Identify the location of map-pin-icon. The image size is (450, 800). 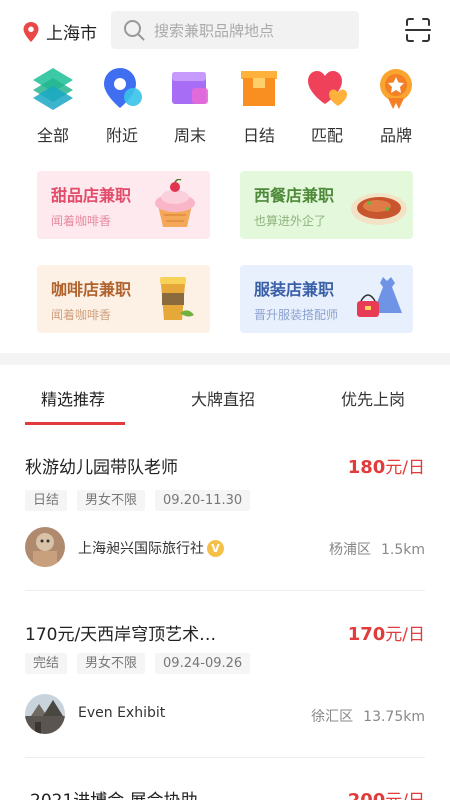
(123, 88).